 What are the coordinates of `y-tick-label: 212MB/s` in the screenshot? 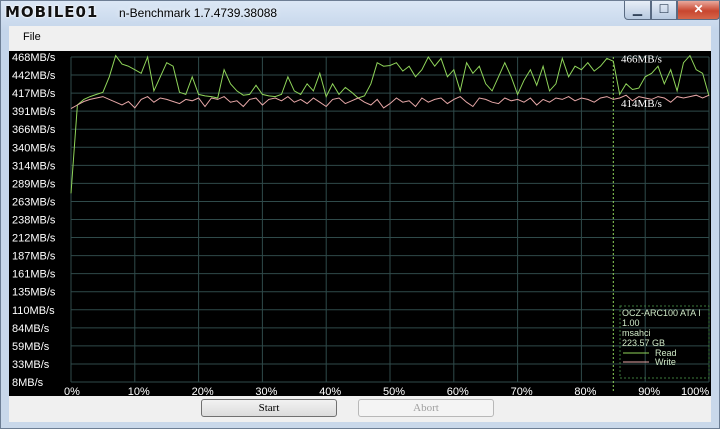 It's located at (34, 239).